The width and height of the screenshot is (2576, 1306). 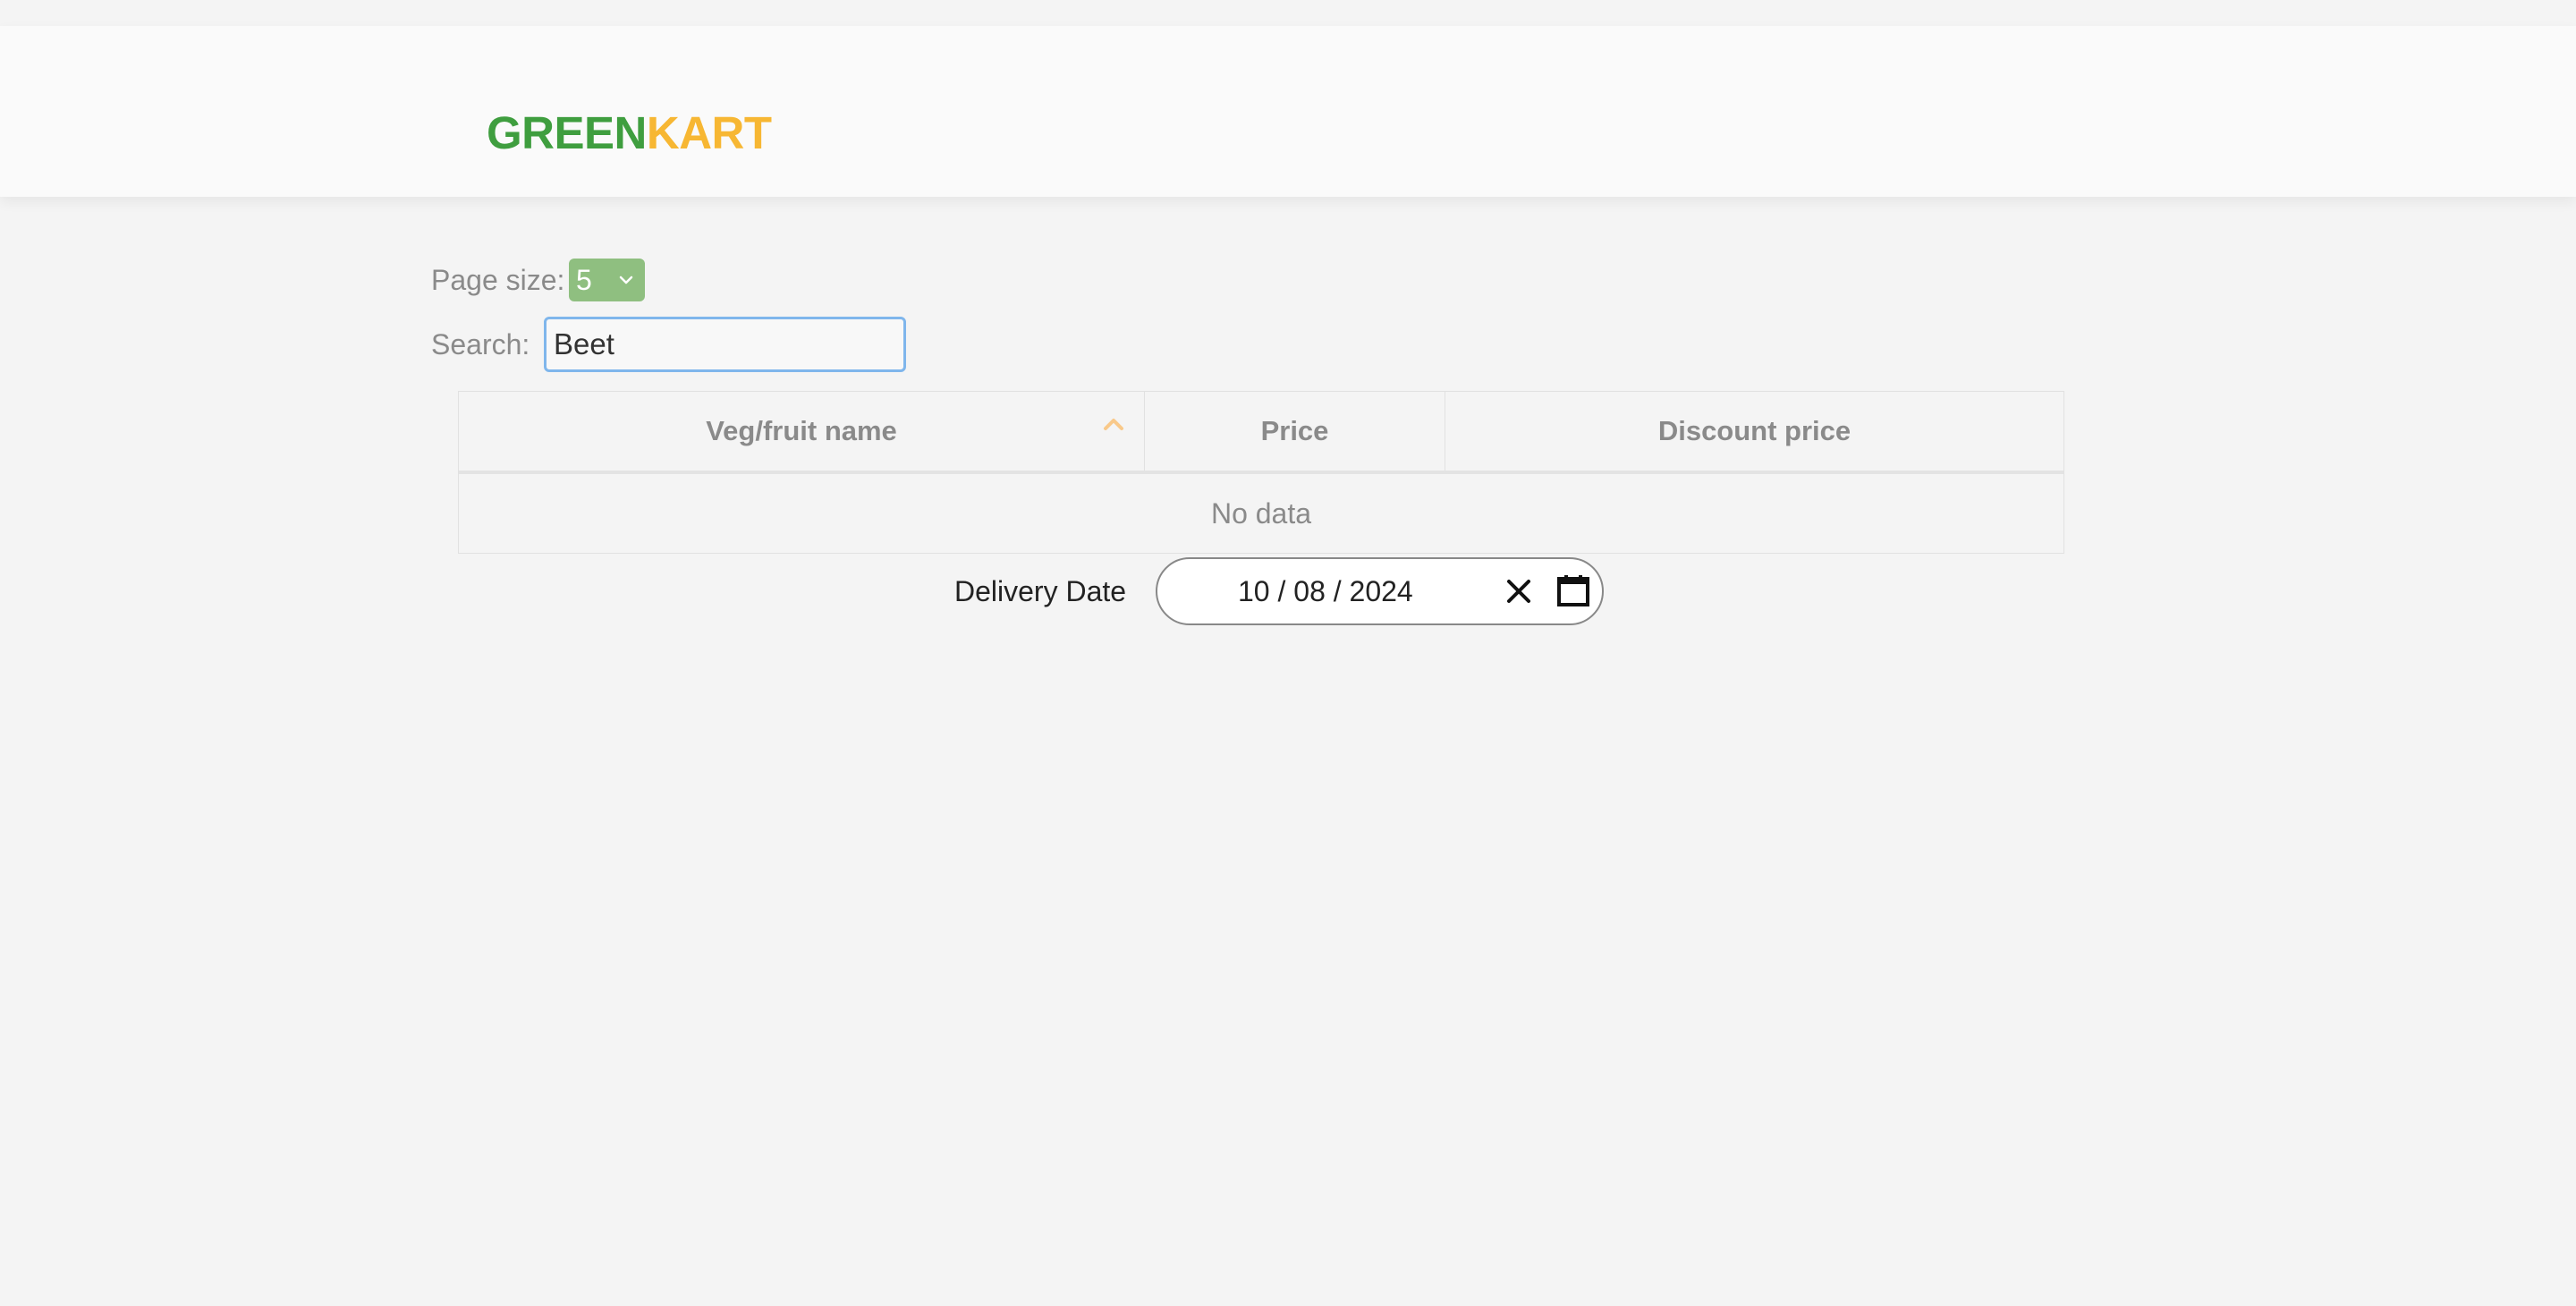 I want to click on brand-logo-green: GREEN, so click(x=567, y=133).